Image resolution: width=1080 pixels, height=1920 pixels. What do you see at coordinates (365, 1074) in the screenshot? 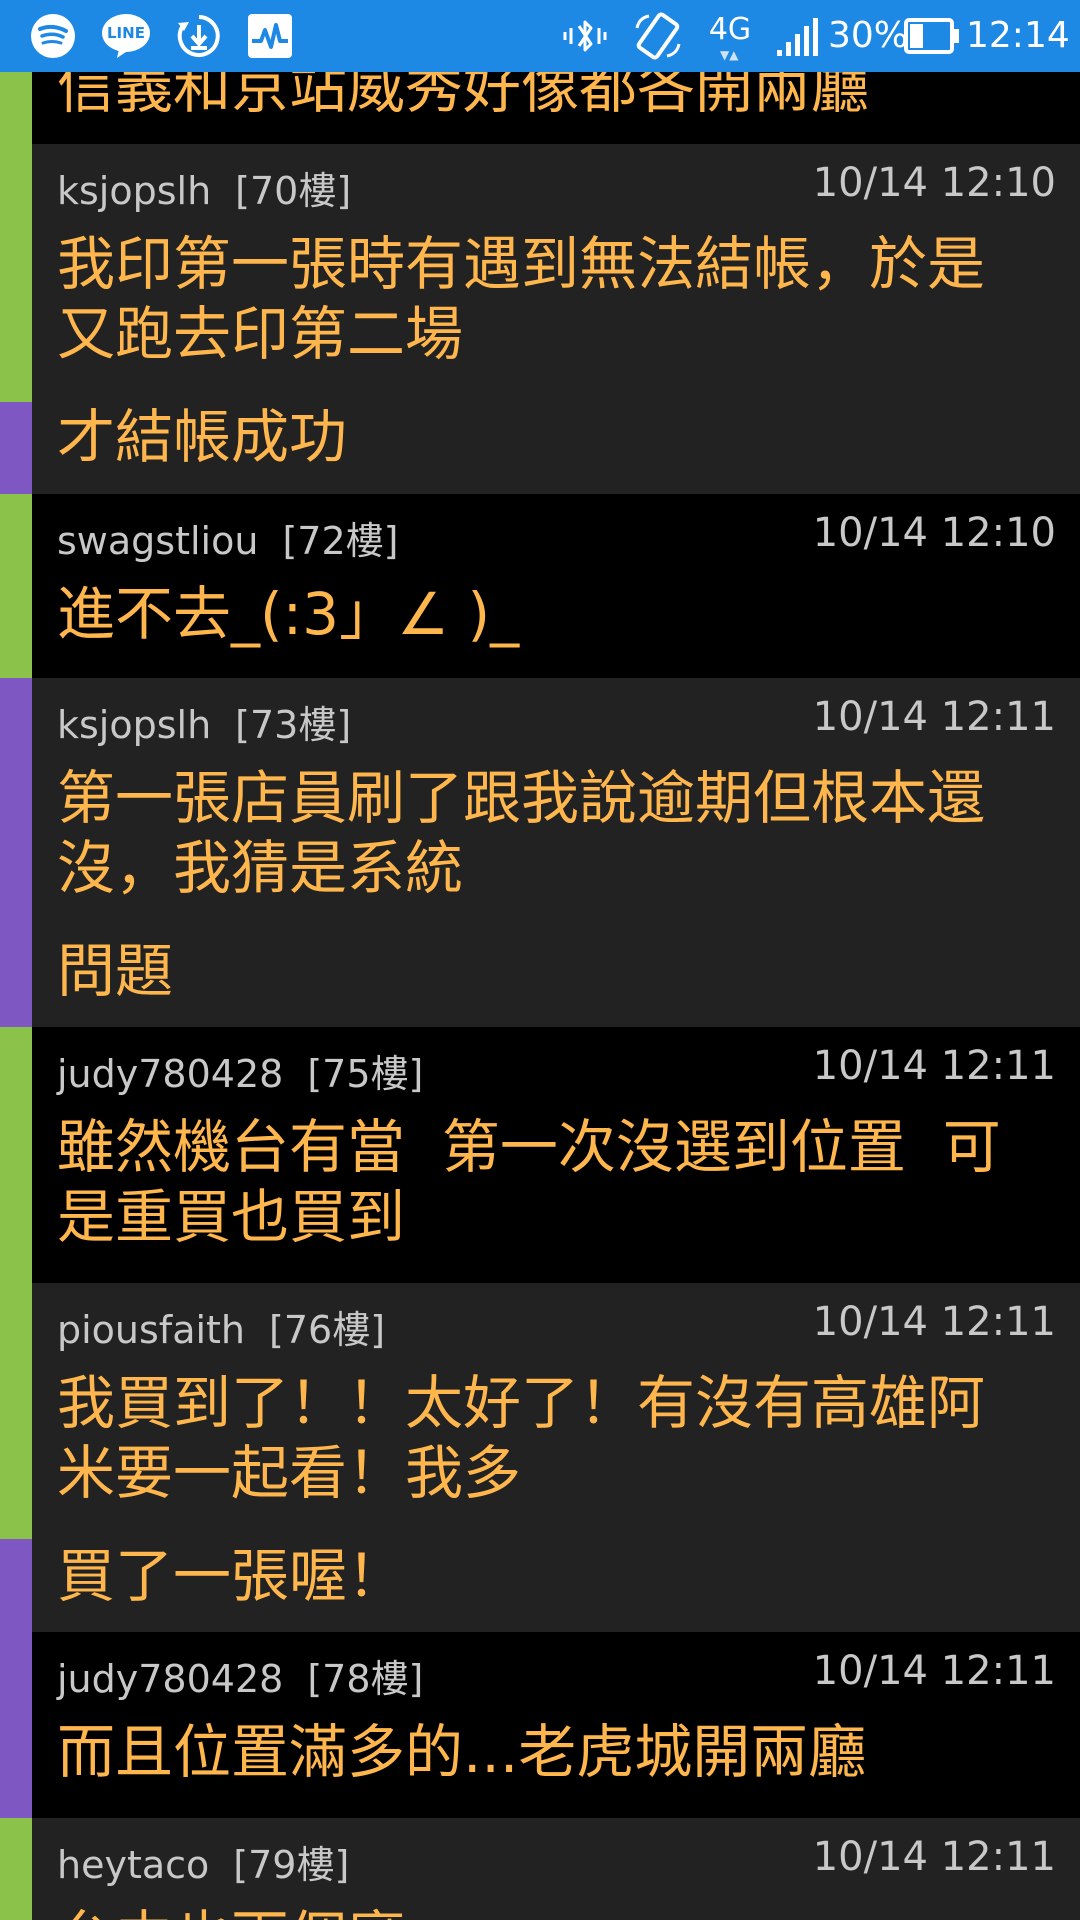
I see `post-floor: [75樓]` at bounding box center [365, 1074].